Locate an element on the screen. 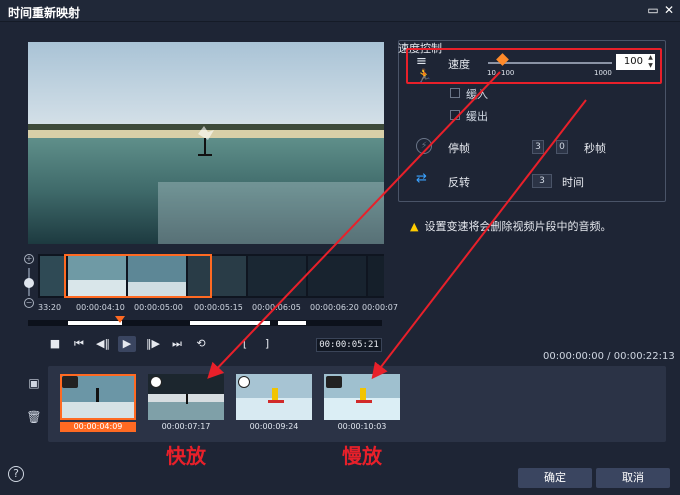  cancel-button: 取消 is located at coordinates (633, 478).